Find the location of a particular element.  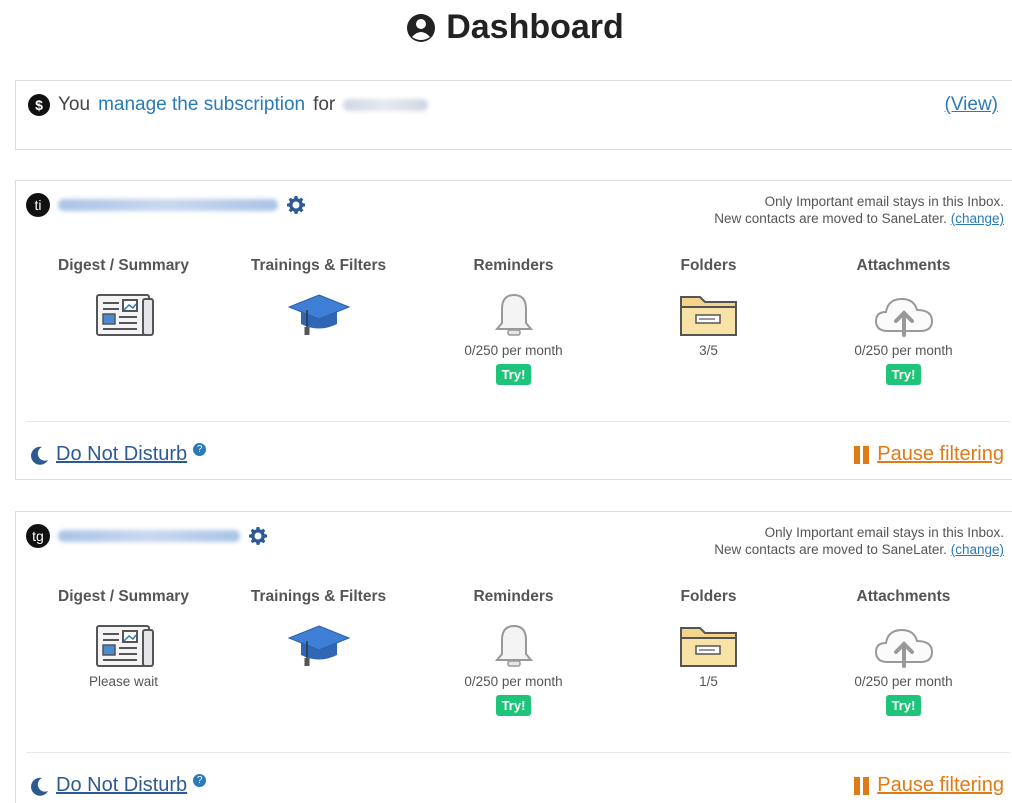

subscription-card: $ You manage the subscription for (View) is located at coordinates (513, 115).